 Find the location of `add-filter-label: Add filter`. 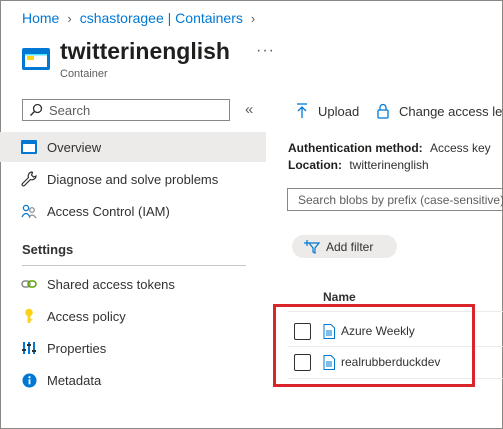

add-filter-label: Add filter is located at coordinates (350, 246).